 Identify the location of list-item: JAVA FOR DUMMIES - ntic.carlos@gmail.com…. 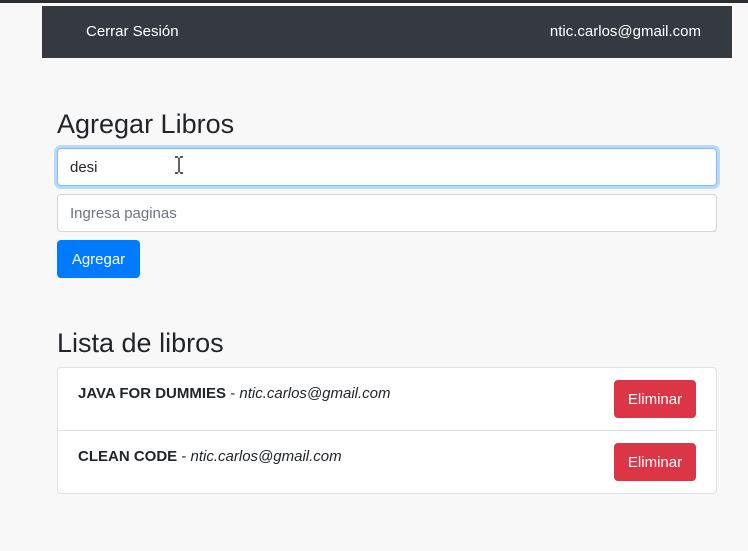
(387, 399).